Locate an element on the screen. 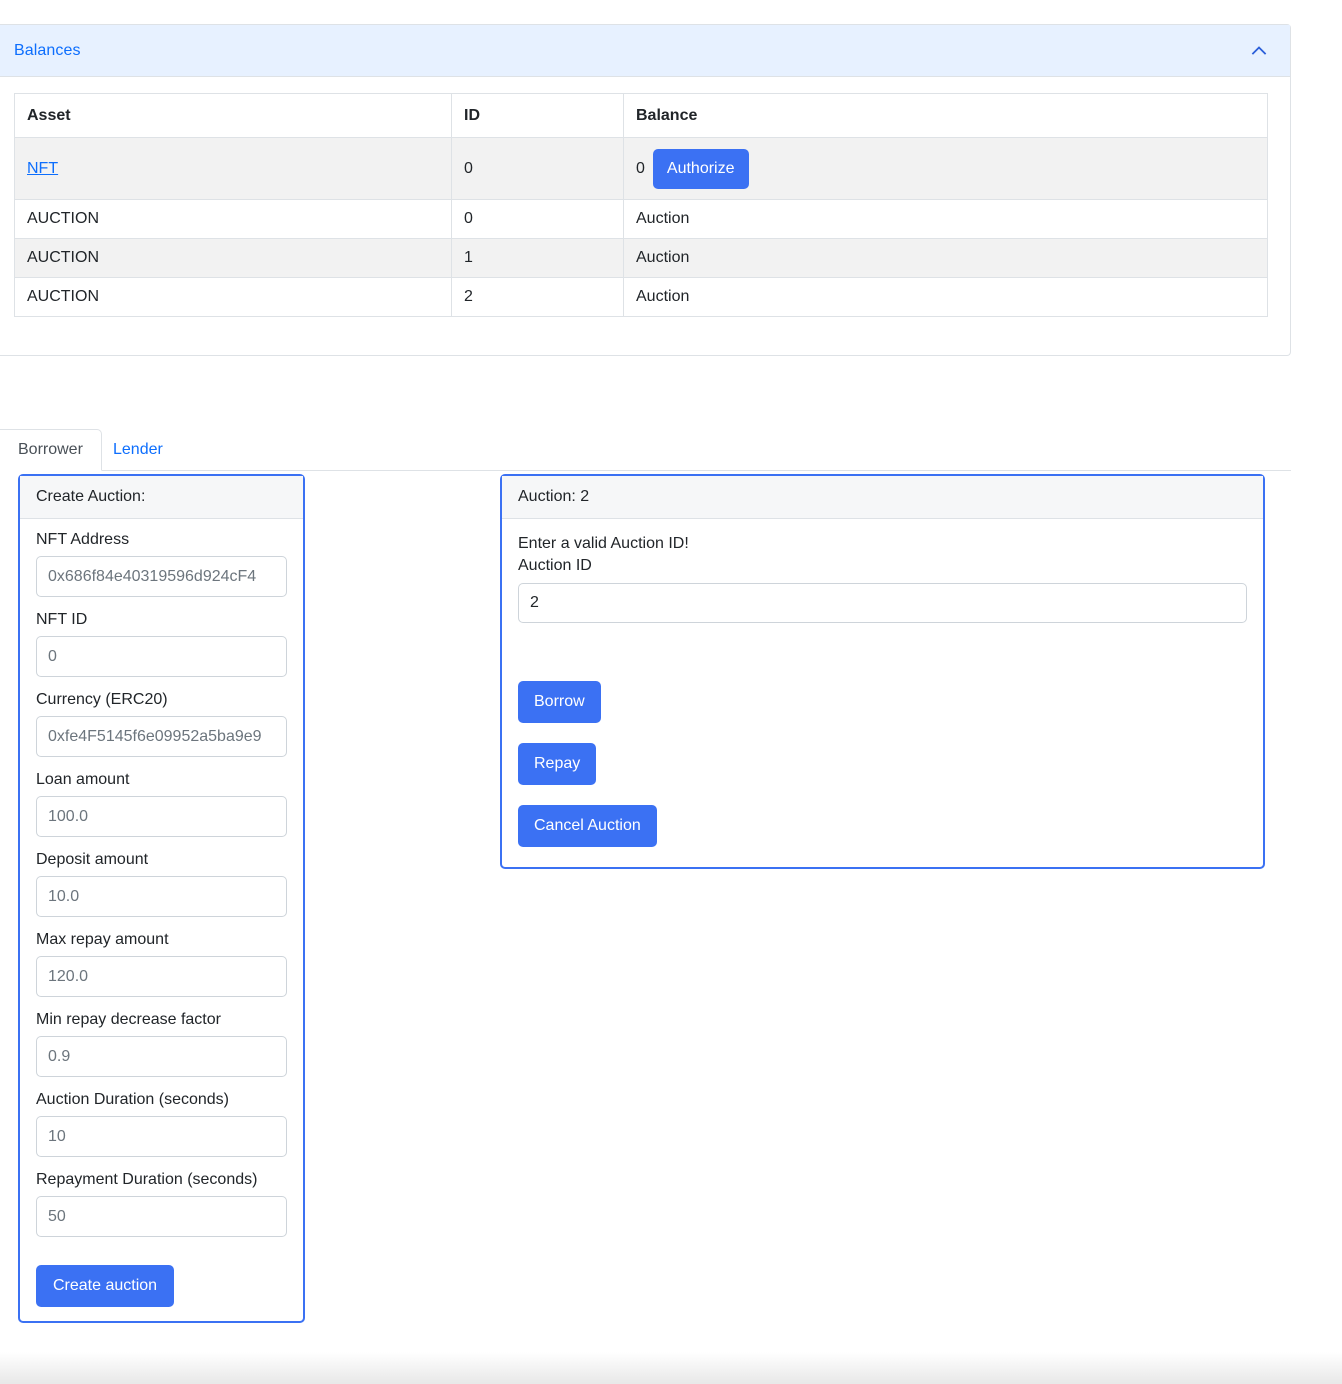  input-loan-amount is located at coordinates (161, 816).